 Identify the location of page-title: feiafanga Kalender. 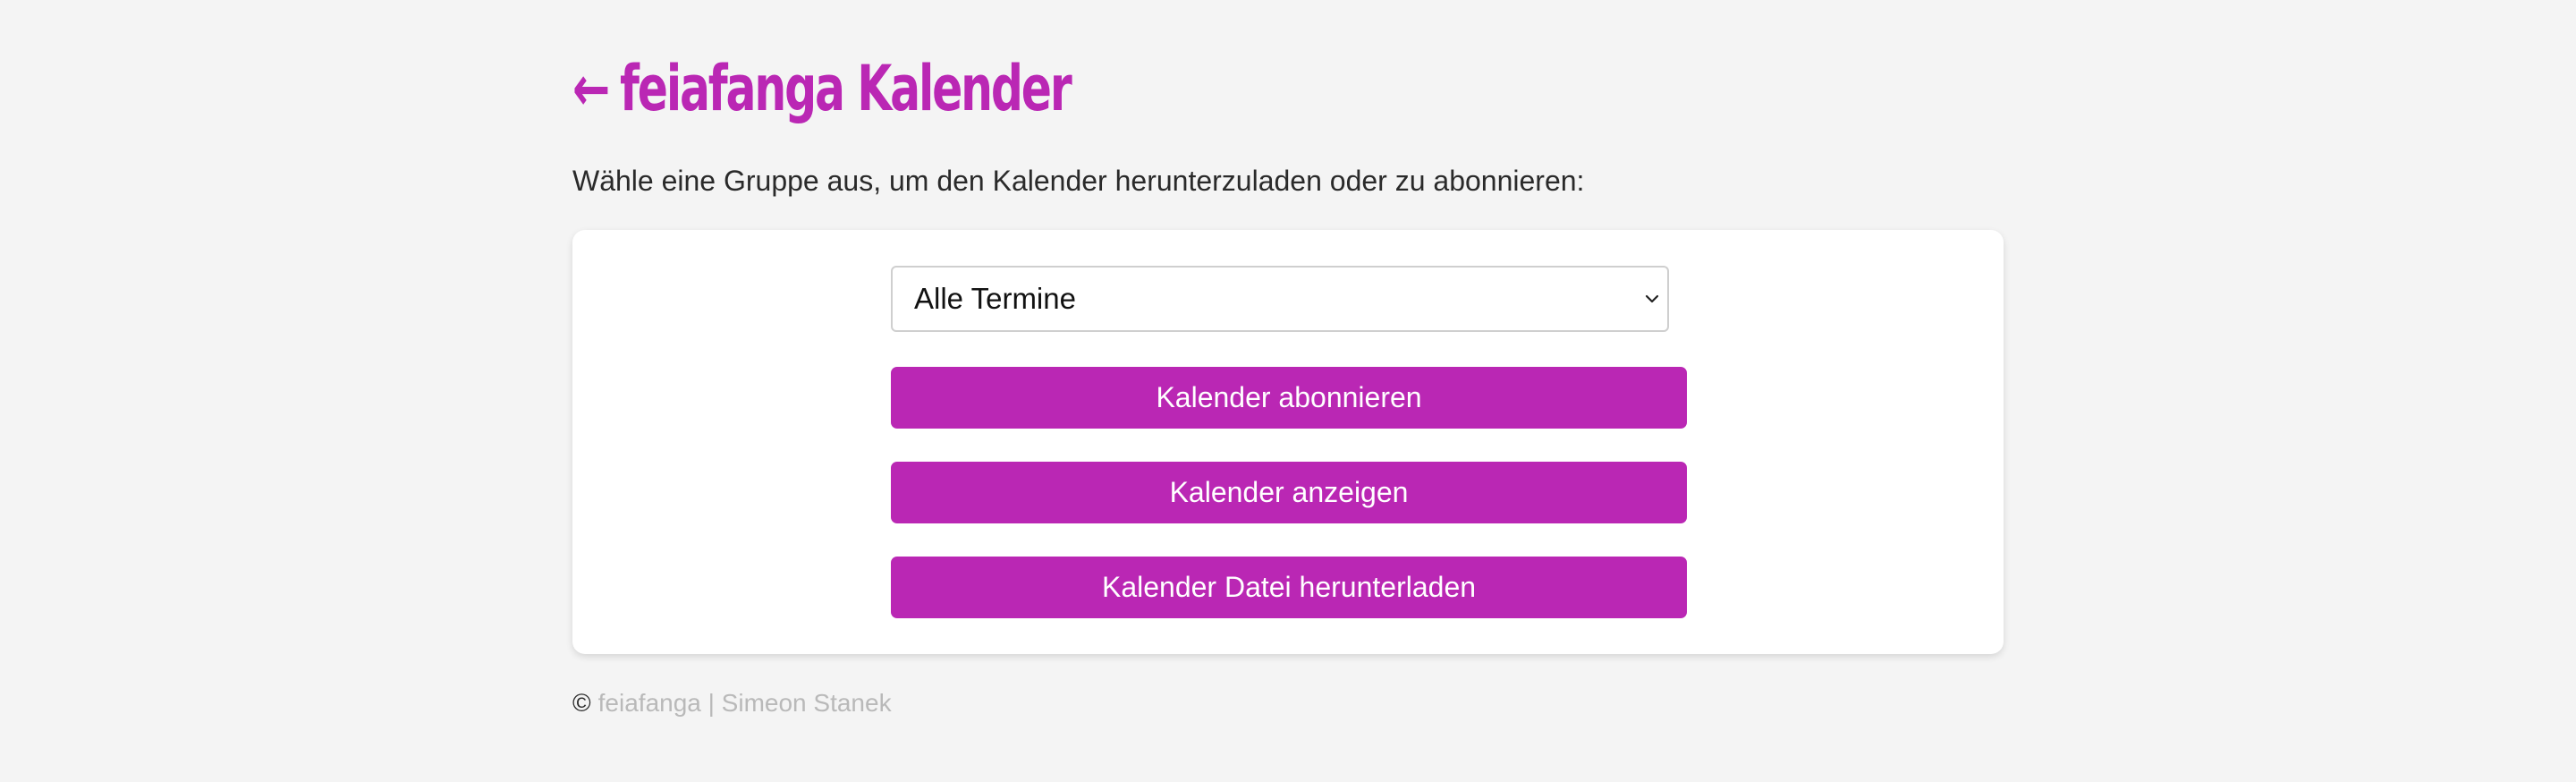
(846, 89).